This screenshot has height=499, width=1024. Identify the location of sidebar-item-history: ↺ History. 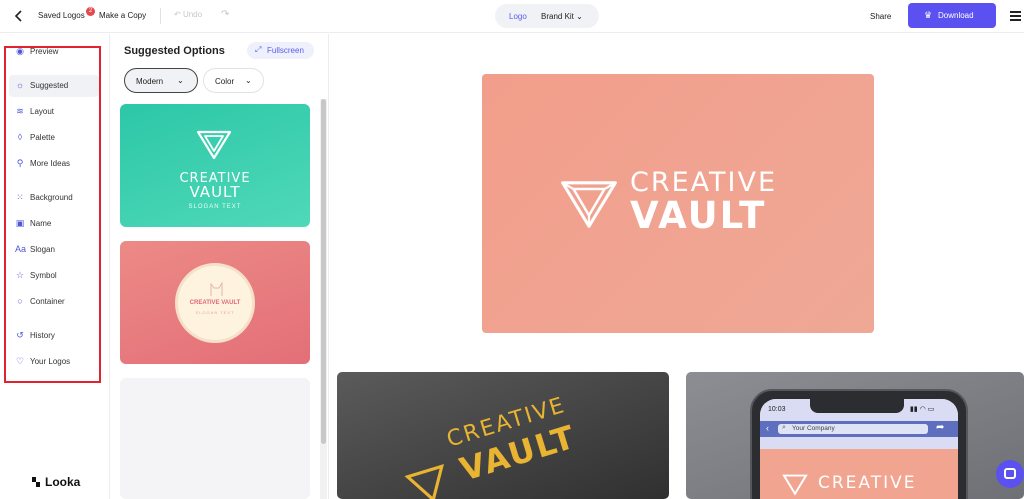
(54, 336).